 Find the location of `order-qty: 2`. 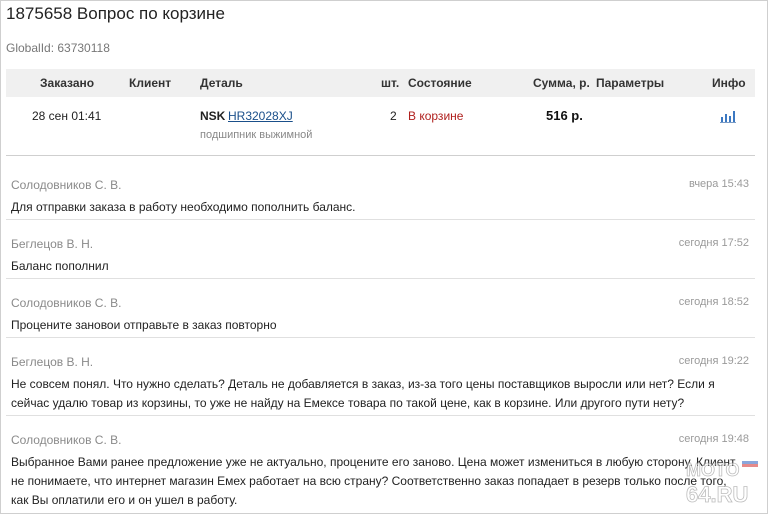

order-qty: 2 is located at coordinates (393, 116).